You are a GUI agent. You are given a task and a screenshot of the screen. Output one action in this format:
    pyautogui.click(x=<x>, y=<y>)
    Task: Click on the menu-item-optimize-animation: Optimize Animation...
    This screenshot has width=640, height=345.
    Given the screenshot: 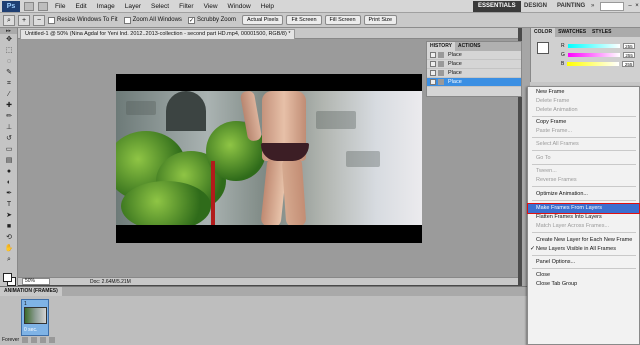 What is the action you would take?
    pyautogui.click(x=583, y=194)
    